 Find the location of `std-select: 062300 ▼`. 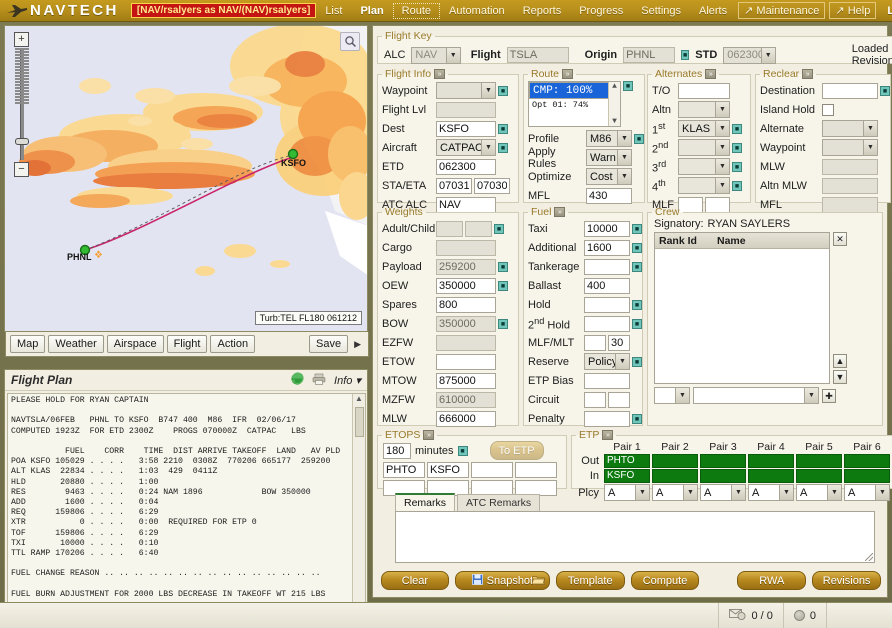

std-select: 062300 ▼ is located at coordinates (749, 55).